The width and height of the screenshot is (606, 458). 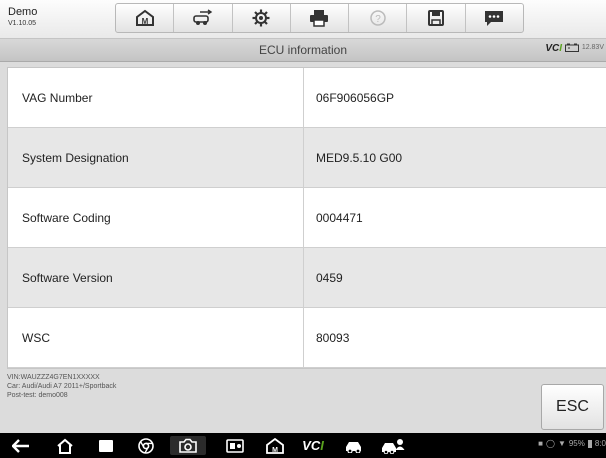 I want to click on table-row: WSC 80093, so click(x=307, y=338).